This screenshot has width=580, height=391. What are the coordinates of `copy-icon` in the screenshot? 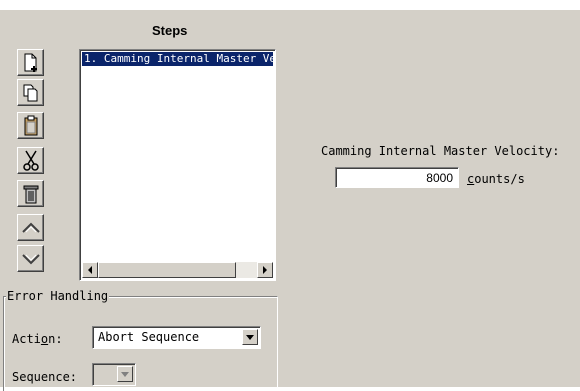 It's located at (30, 92).